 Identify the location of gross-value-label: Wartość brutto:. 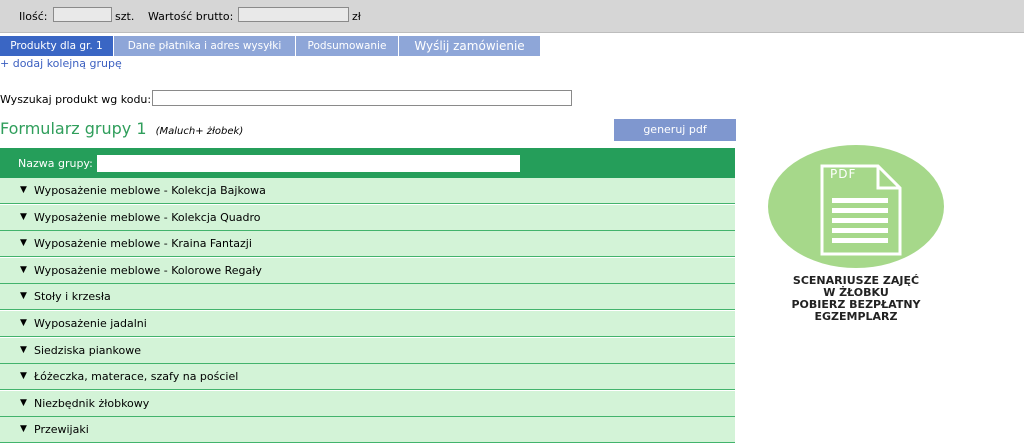
(191, 16).